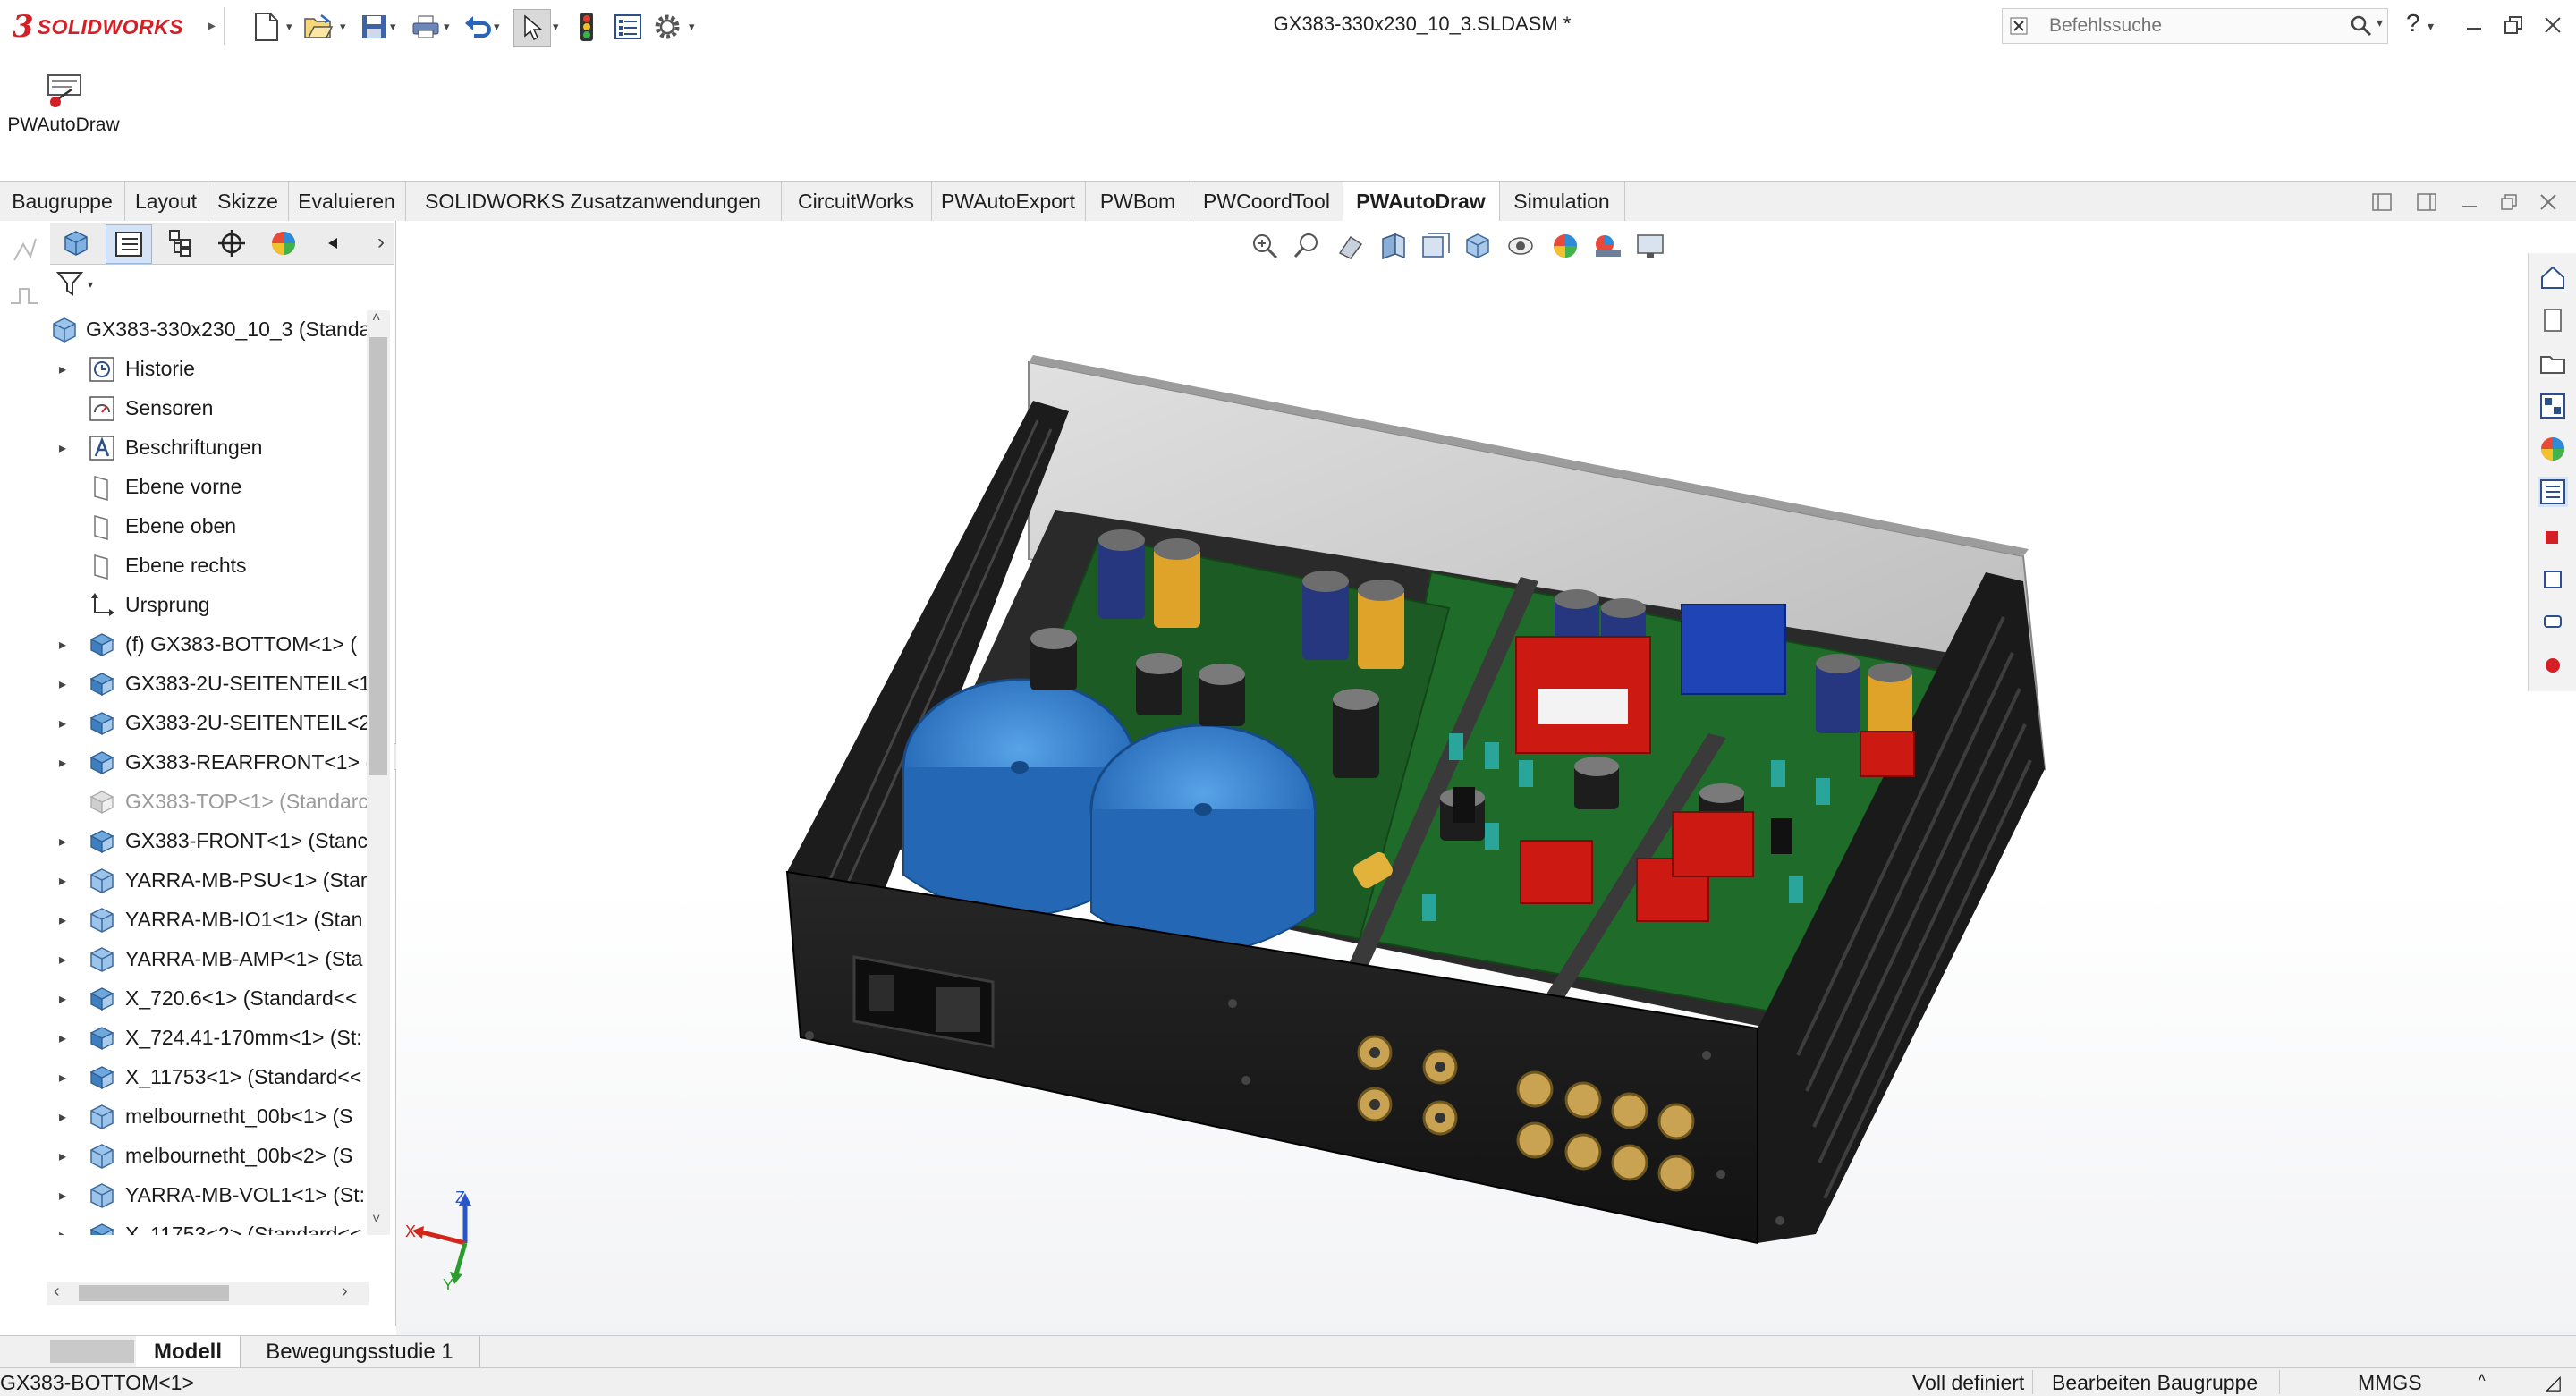 The height and width of the screenshot is (1396, 2576). Describe the element at coordinates (208, 527) in the screenshot. I see `tree-item: Ebene oben` at that location.